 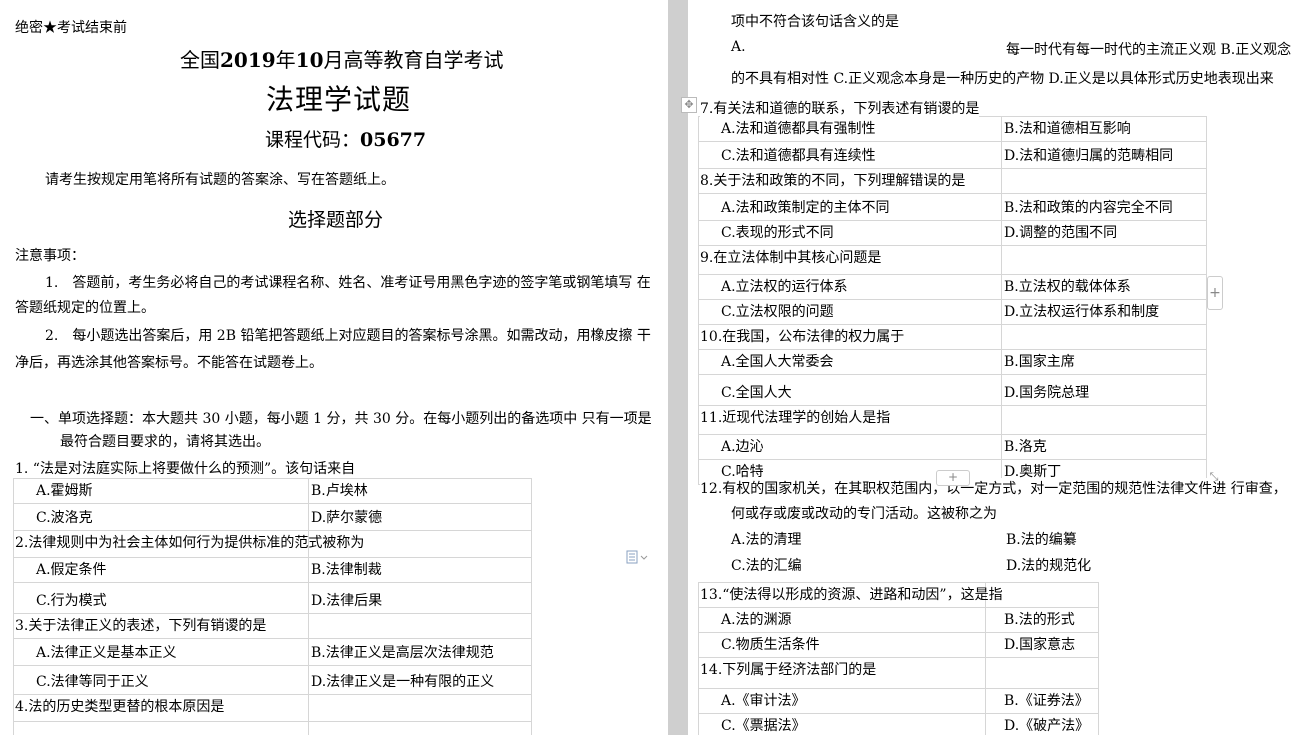 What do you see at coordinates (850, 362) in the screenshot?
I see `q10-option-a: A.全国人大常委会` at bounding box center [850, 362].